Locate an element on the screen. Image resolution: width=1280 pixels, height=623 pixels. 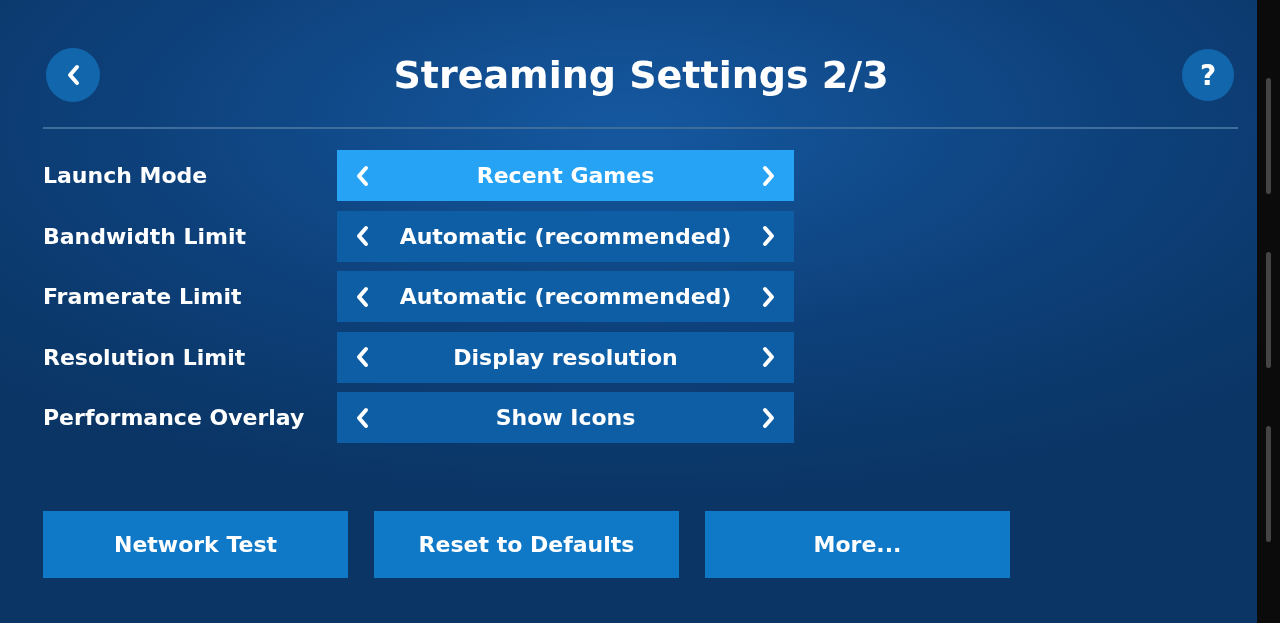
back-icon is located at coordinates (73, 75).